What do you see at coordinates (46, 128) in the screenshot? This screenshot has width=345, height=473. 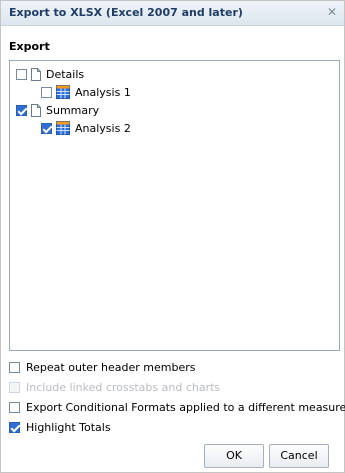 I see `analysis-2-checkbox` at bounding box center [46, 128].